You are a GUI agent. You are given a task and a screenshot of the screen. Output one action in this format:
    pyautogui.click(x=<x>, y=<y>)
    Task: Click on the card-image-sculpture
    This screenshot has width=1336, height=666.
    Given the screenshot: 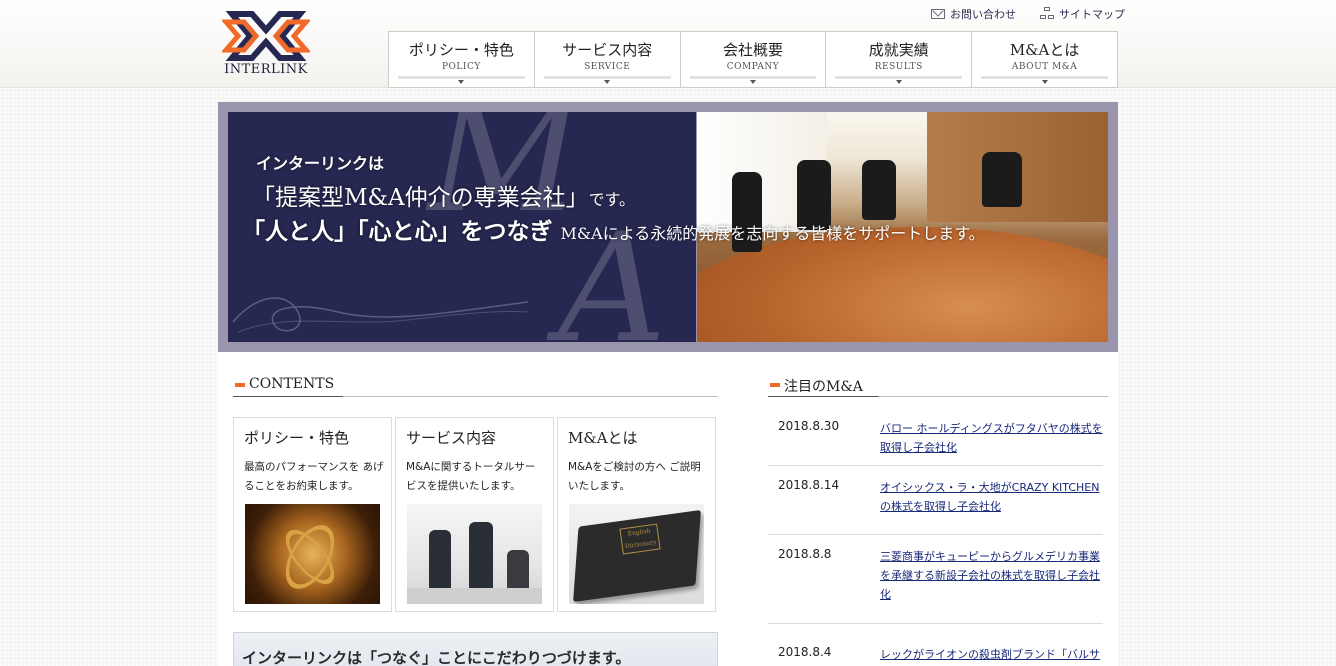 What is the action you would take?
    pyautogui.click(x=312, y=554)
    